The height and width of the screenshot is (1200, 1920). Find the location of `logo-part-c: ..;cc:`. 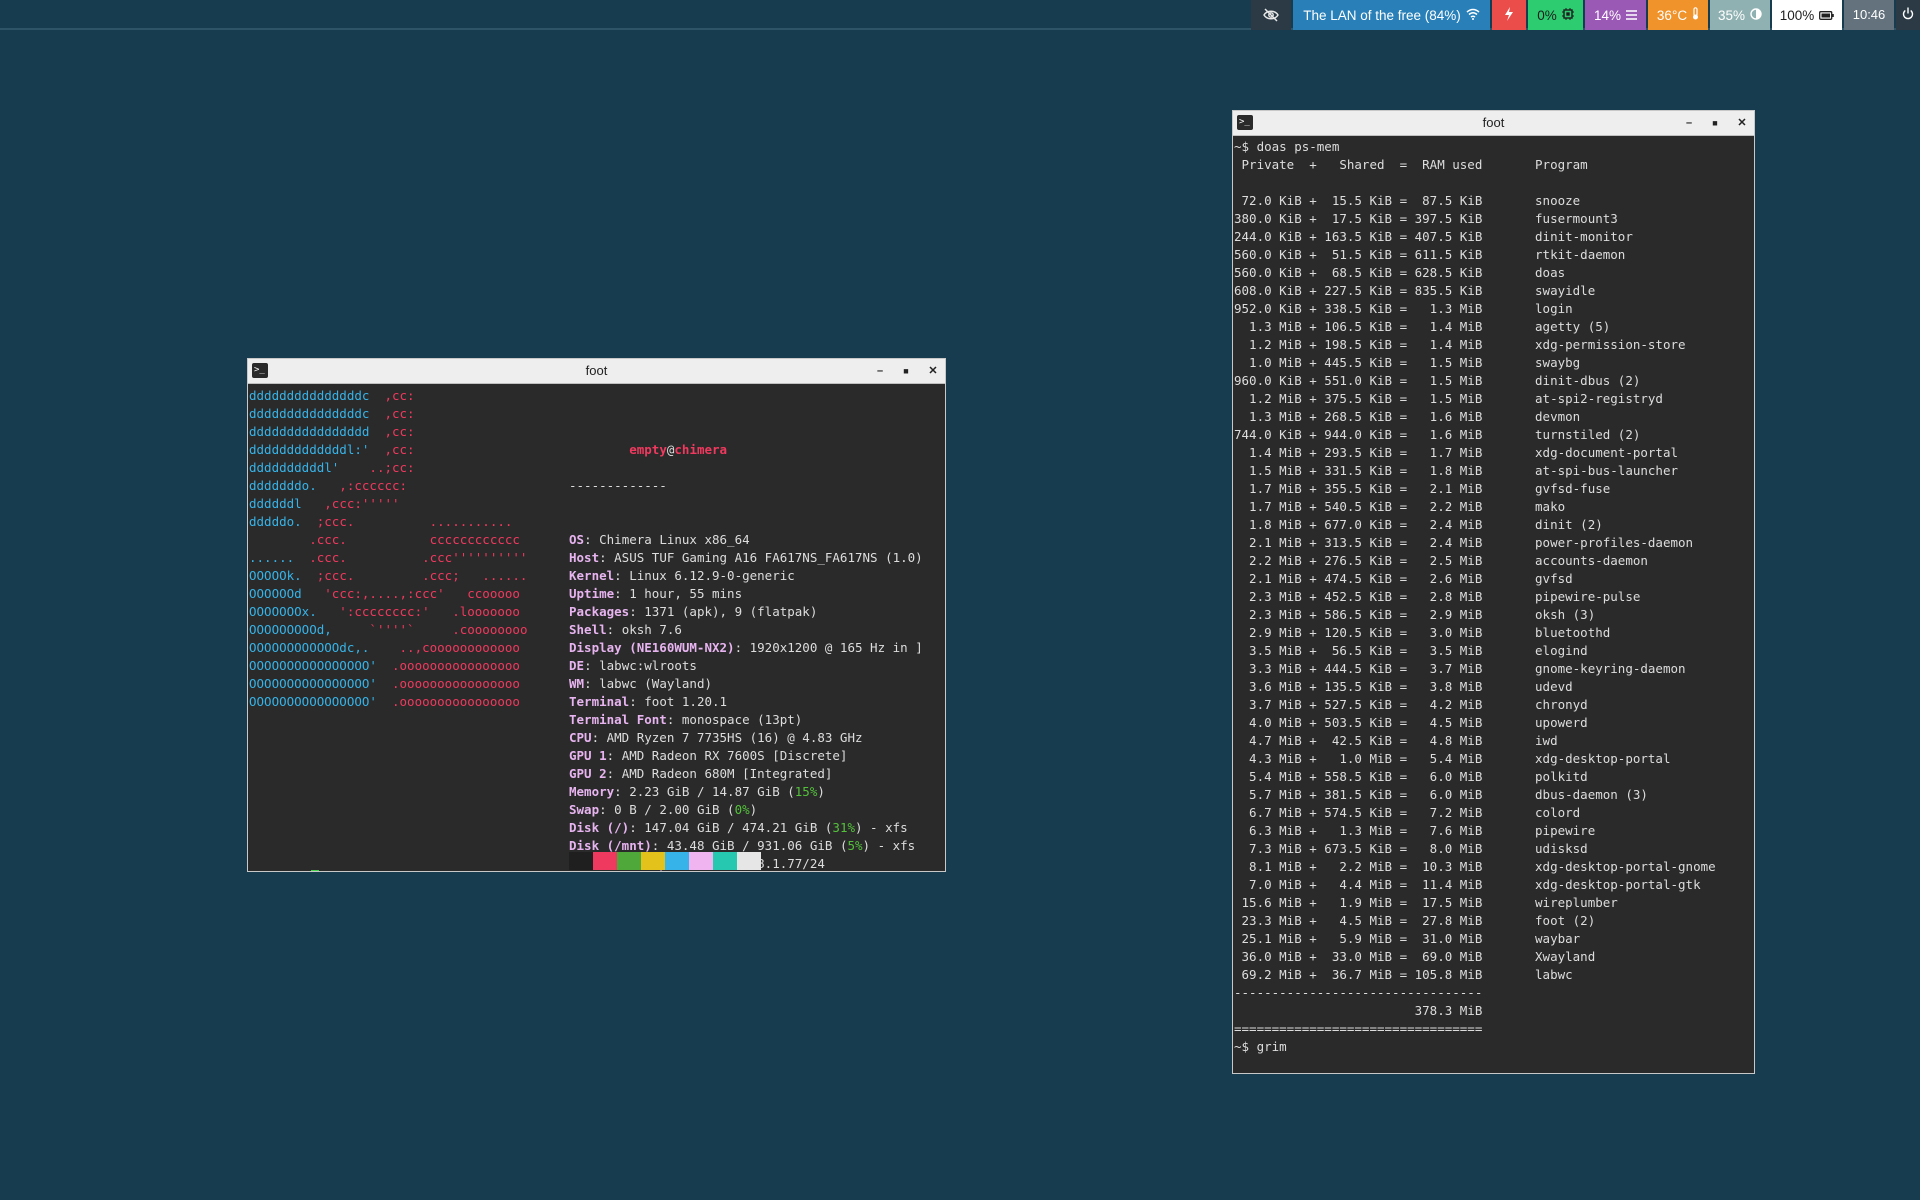

logo-part-c: ..;cc: is located at coordinates (377, 467).